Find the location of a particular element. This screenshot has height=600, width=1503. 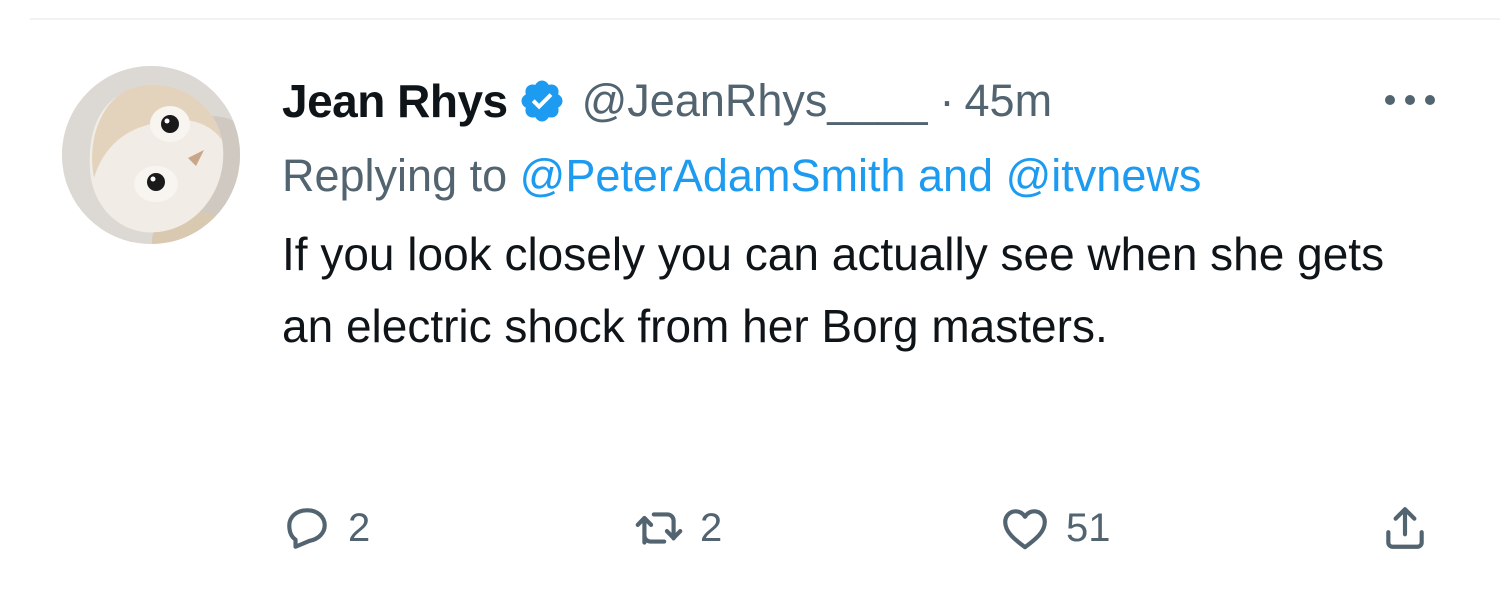

more-horizontal-icon is located at coordinates (1410, 102).